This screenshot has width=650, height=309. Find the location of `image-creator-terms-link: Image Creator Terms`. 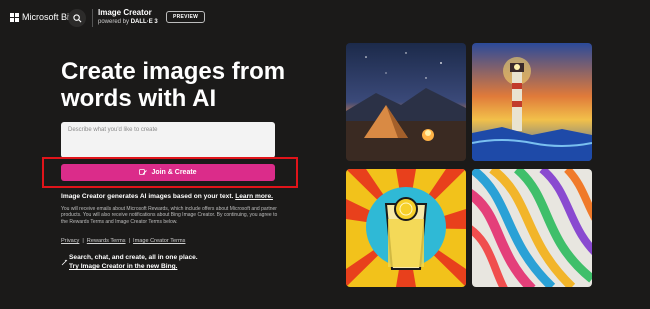

image-creator-terms-link: Image Creator Terms is located at coordinates (159, 241).